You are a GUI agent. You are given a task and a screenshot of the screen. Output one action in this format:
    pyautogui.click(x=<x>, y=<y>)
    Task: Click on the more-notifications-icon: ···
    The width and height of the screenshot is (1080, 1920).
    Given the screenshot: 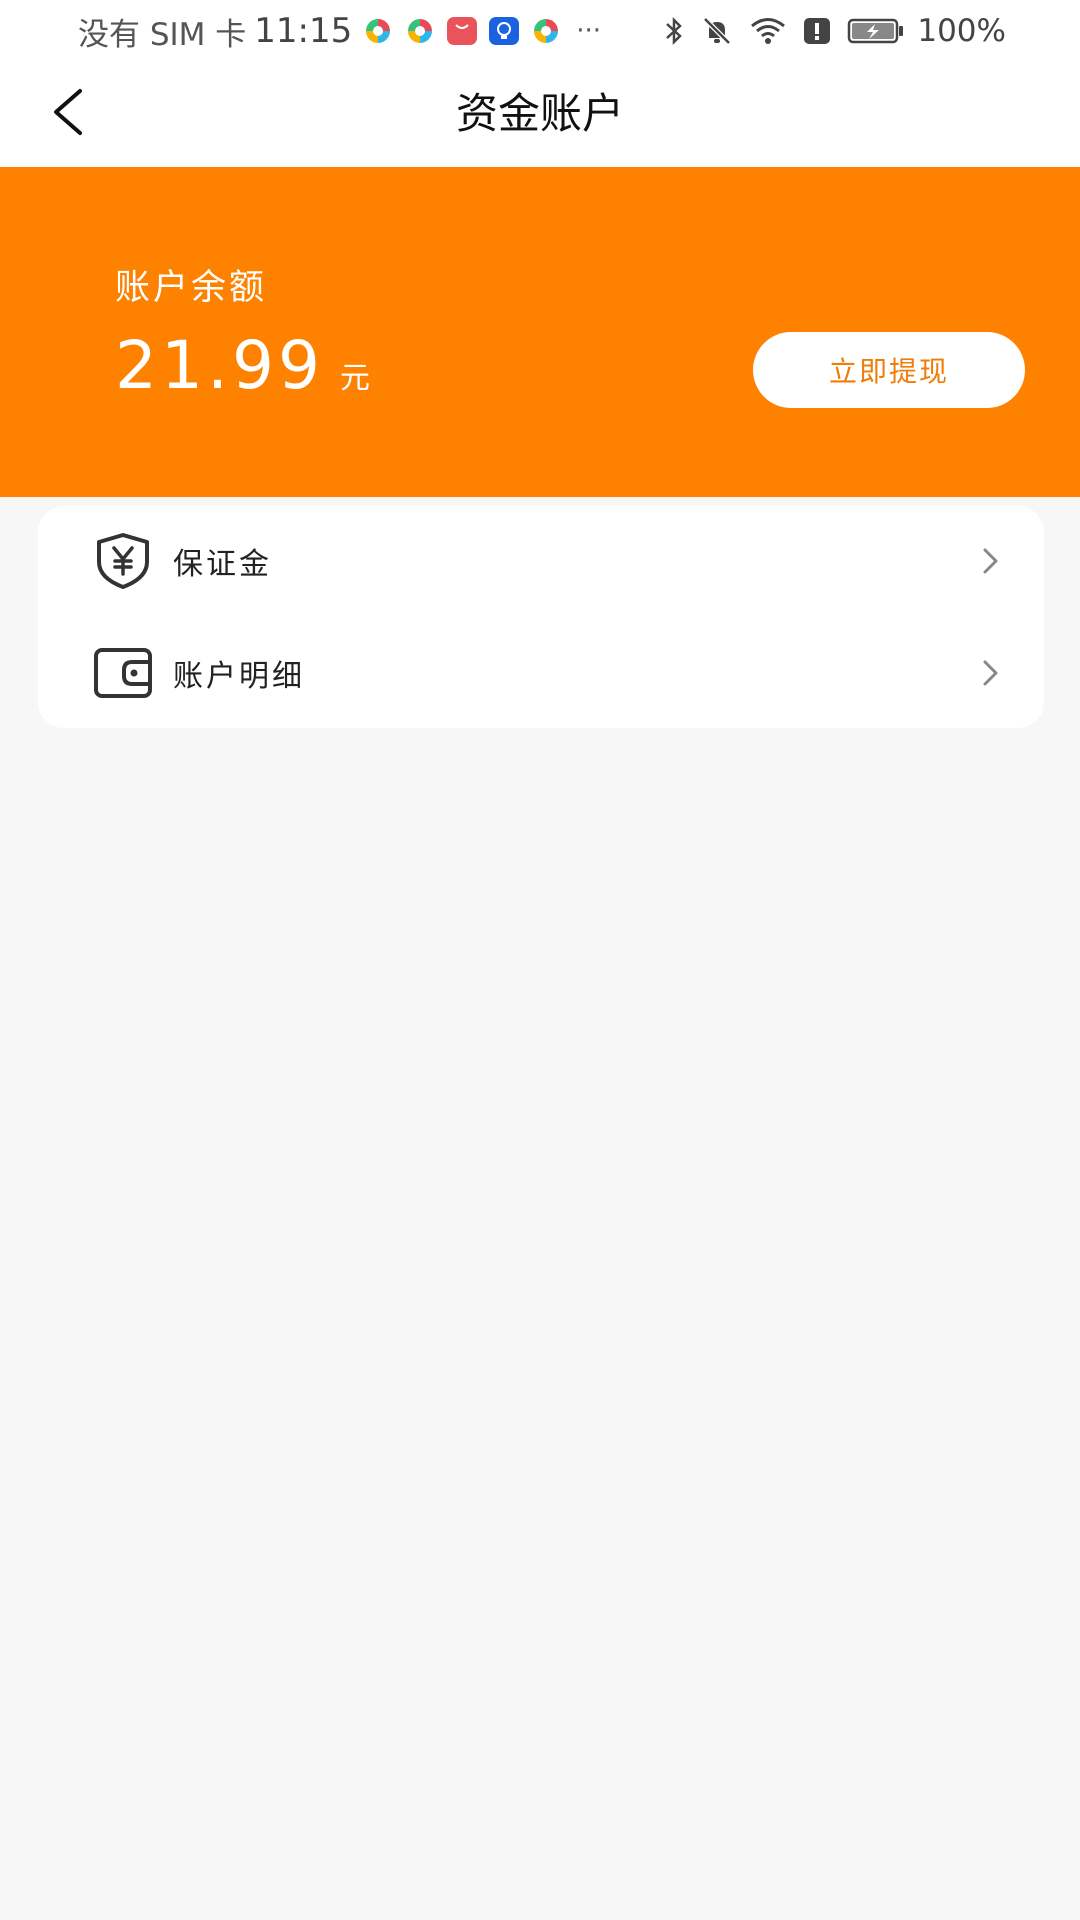 What is the action you would take?
    pyautogui.click(x=589, y=31)
    